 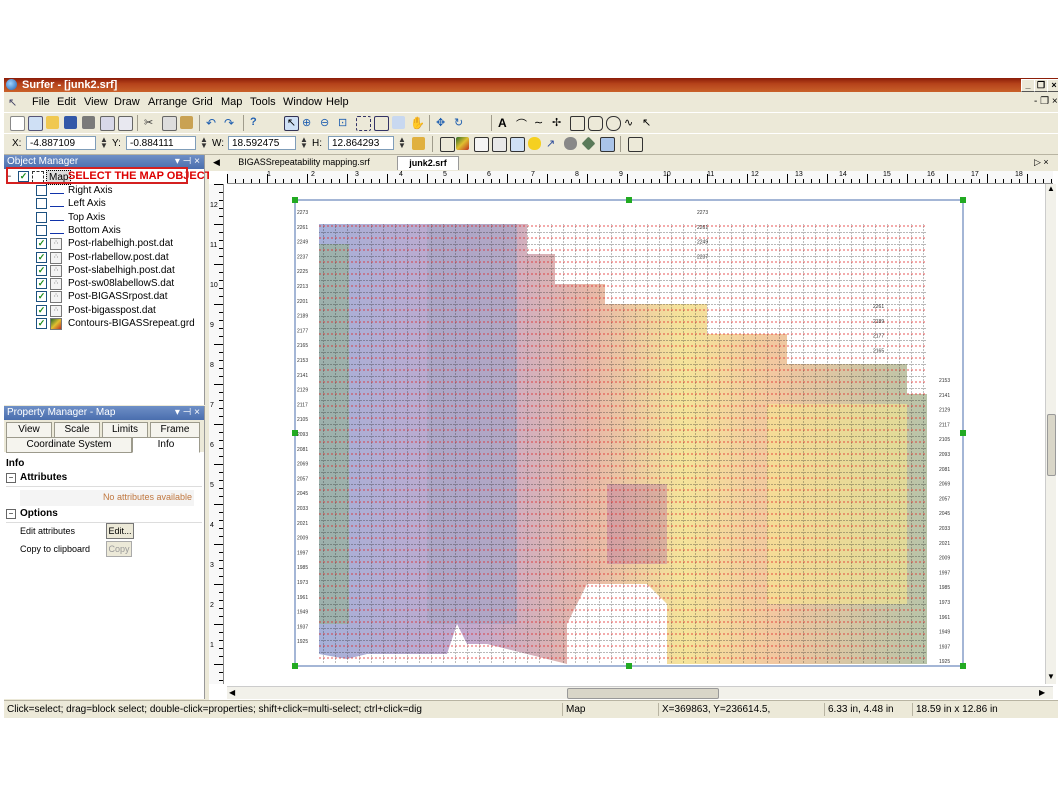 I want to click on minimize-button: _, so click(x=1028, y=85).